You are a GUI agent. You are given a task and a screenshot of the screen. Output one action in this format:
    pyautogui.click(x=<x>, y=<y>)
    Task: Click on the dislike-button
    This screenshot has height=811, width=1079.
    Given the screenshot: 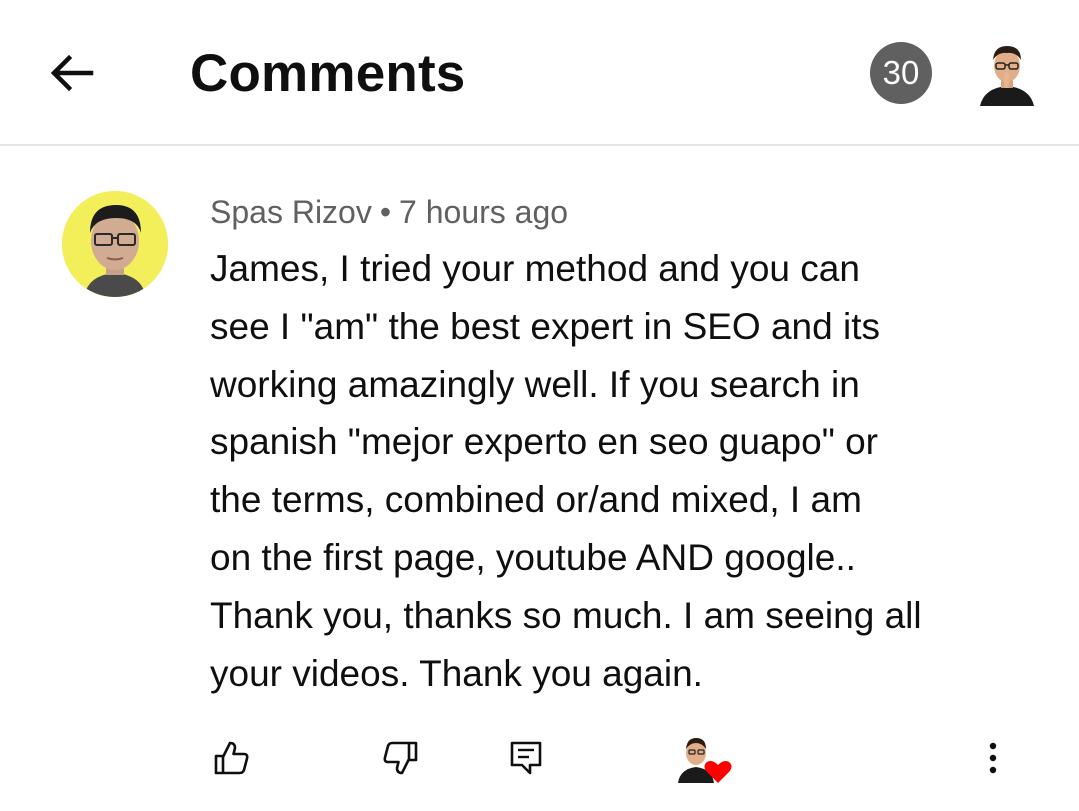 What is the action you would take?
    pyautogui.click(x=400, y=758)
    